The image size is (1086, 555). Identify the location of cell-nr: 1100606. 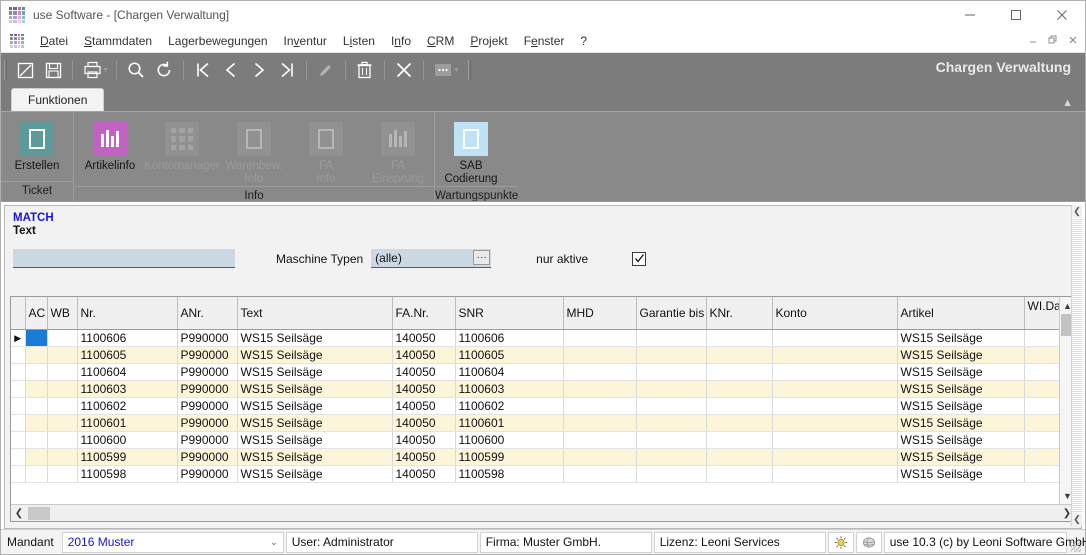
(127, 338).